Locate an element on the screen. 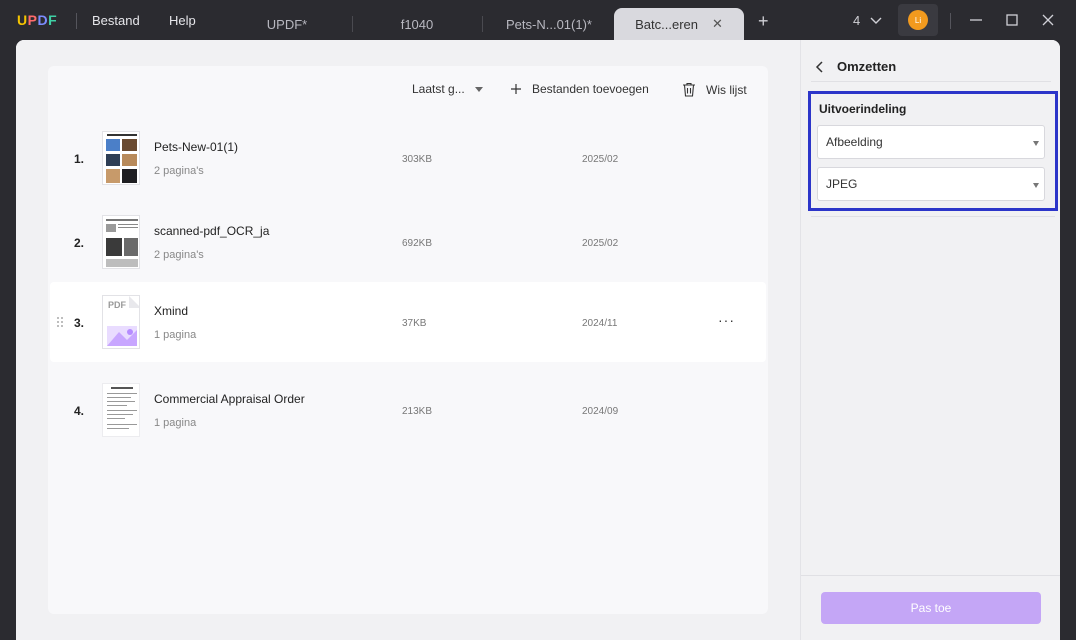 The image size is (1076, 640). tab-label: Pets-N...01(1)* is located at coordinates (549, 24).